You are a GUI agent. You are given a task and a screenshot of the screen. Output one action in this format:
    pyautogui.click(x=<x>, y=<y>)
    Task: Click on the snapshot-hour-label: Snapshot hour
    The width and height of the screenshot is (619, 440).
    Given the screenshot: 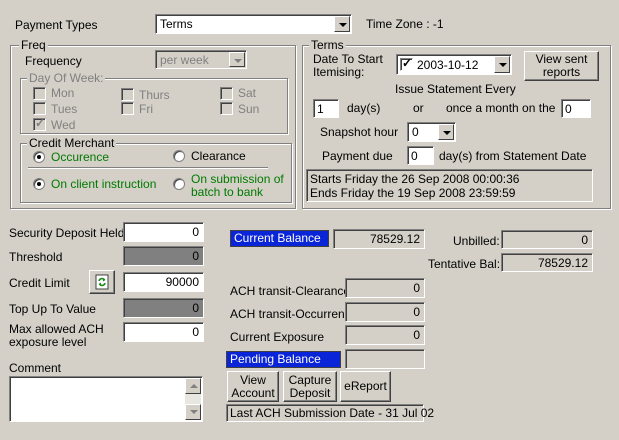 What is the action you would take?
    pyautogui.click(x=359, y=132)
    